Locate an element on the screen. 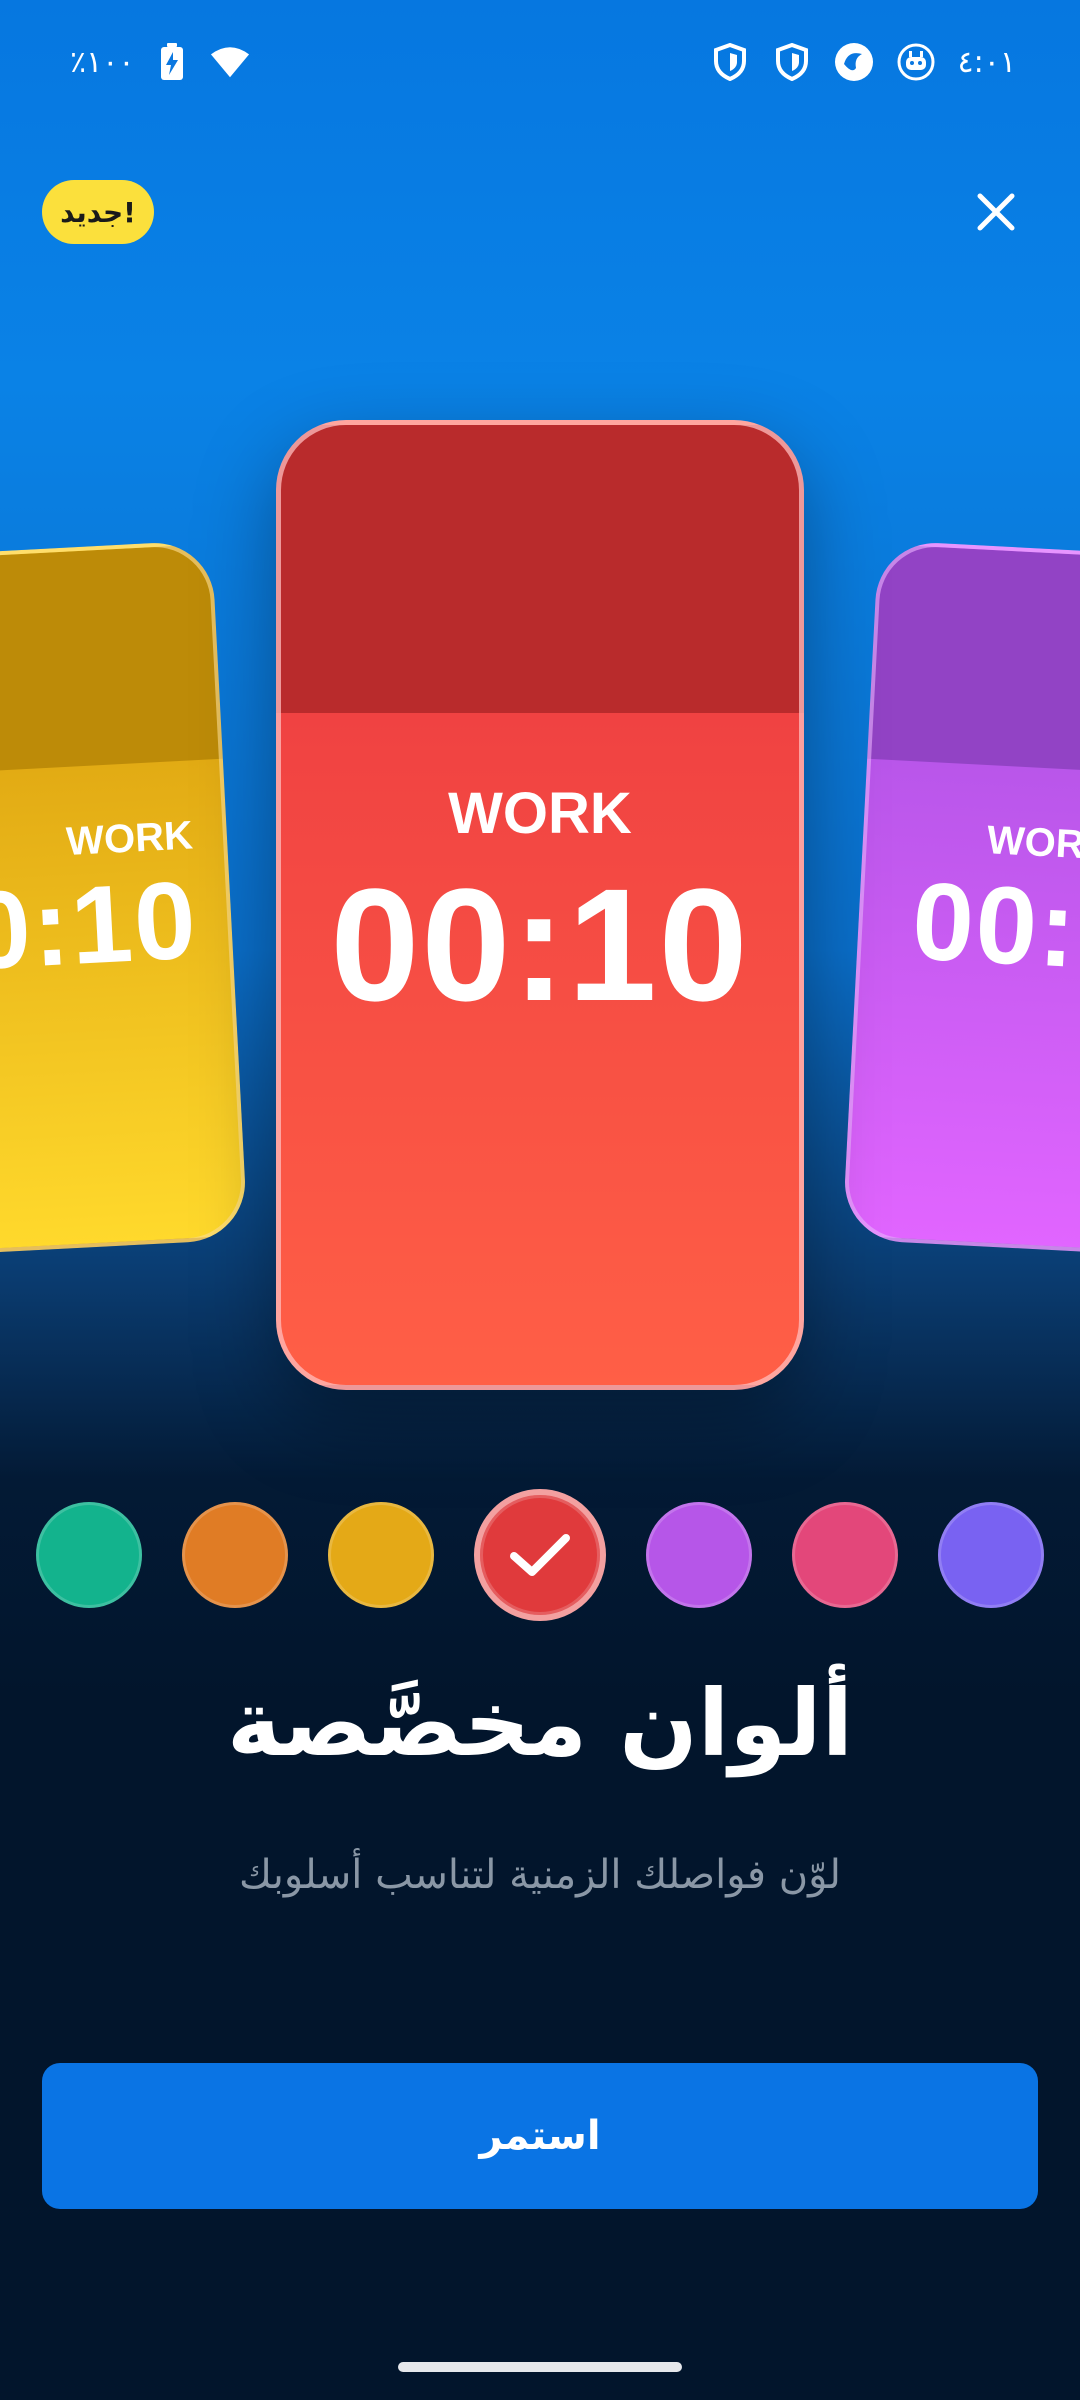 This screenshot has width=1080, height=2400. timer-card-purple: WORK 00:10 is located at coordinates (960, 900).